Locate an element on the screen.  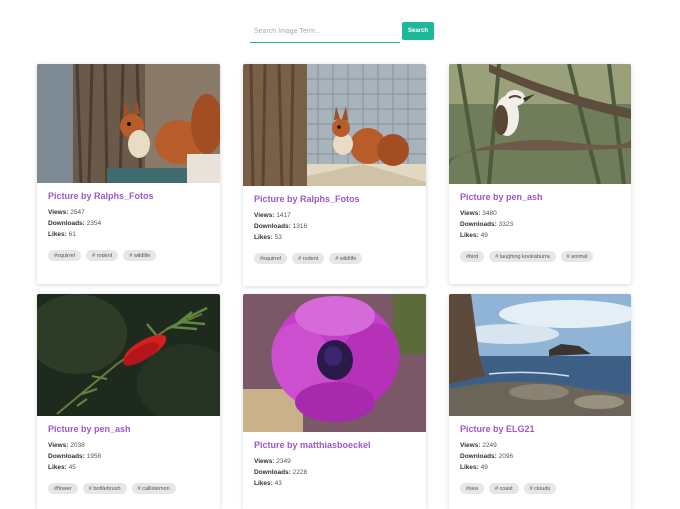
downloads-stat: Downloads: 1316 is located at coordinates (334, 226).